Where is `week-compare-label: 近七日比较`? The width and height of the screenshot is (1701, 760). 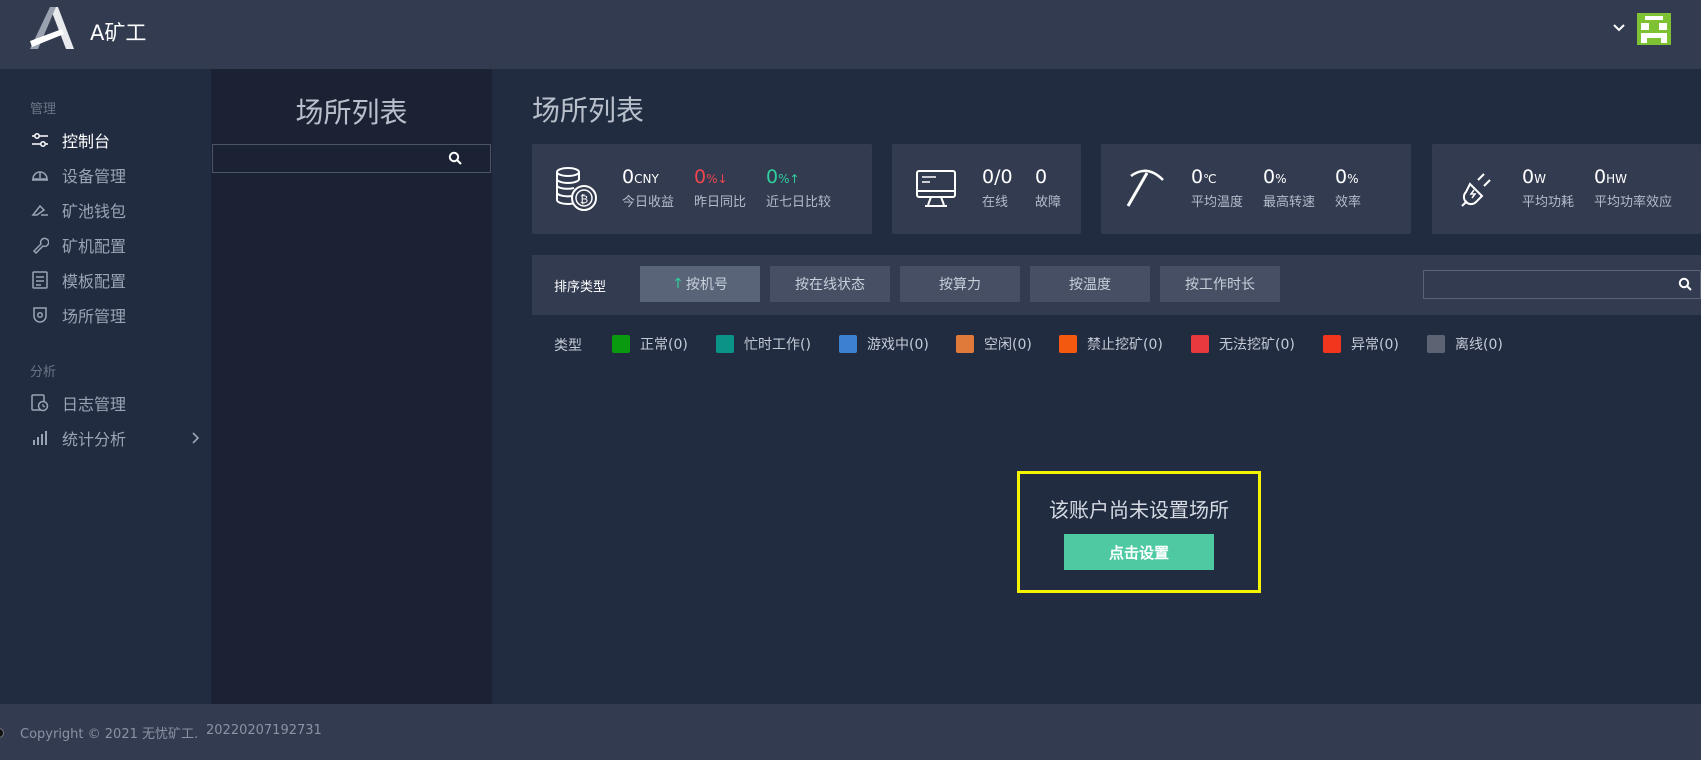 week-compare-label: 近七日比较 is located at coordinates (799, 202).